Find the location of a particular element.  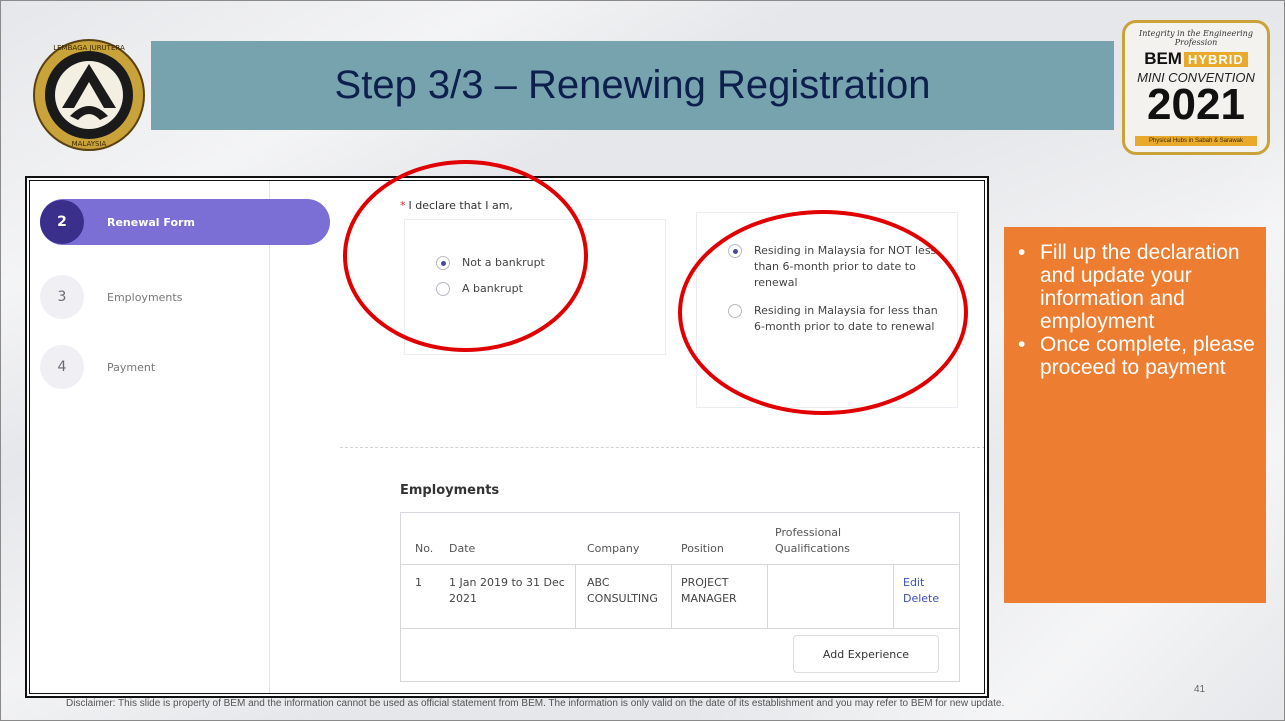

annotation-circle-bankruptcy is located at coordinates (465, 256).